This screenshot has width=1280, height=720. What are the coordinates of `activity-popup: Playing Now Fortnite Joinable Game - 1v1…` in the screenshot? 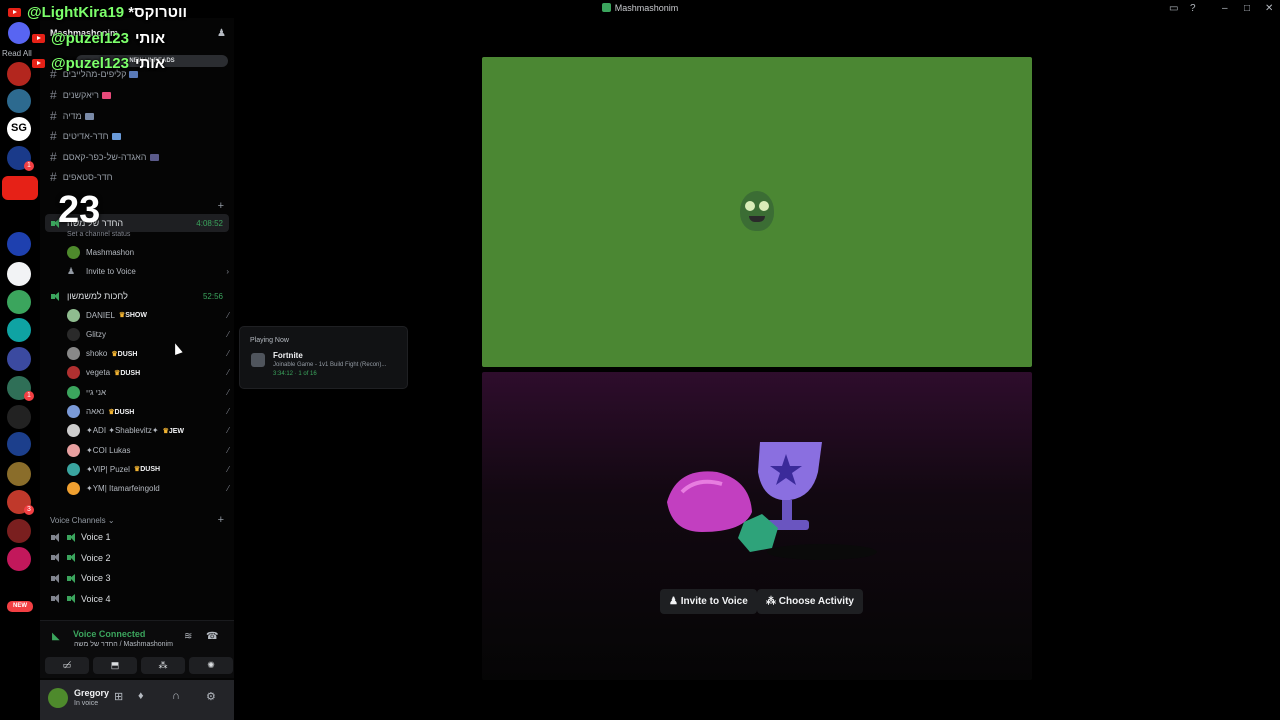 It's located at (323, 357).